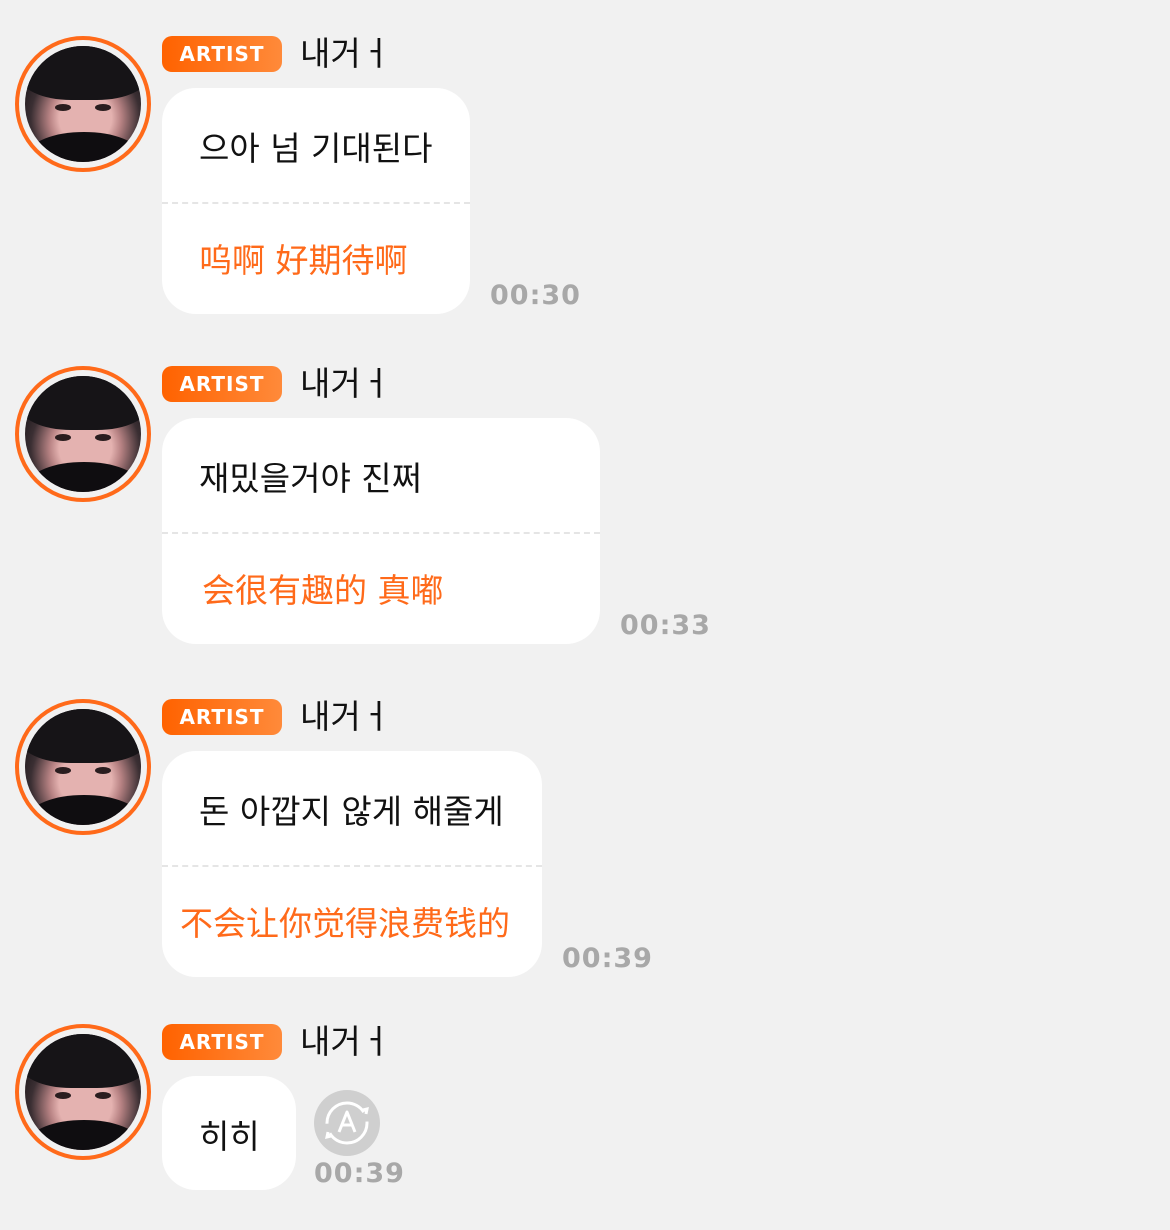 This screenshot has width=1170, height=1230. I want to click on message-text-translation: 不会让你觉得浪费钱的, so click(345, 923).